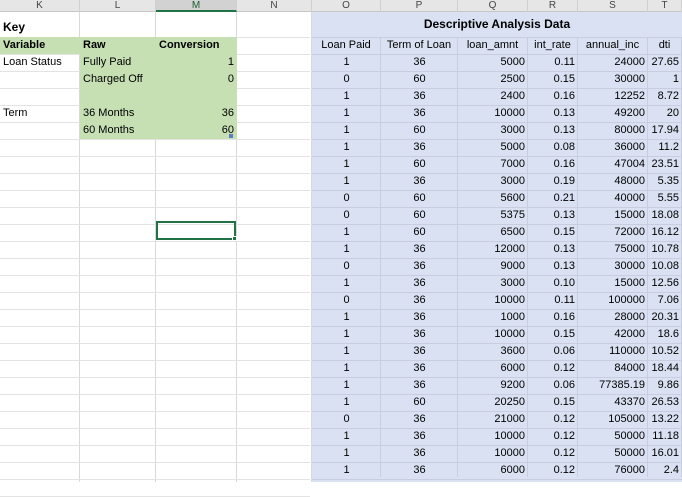 The image size is (682, 497). I want to click on analysis-cell: 7.06, so click(665, 300).